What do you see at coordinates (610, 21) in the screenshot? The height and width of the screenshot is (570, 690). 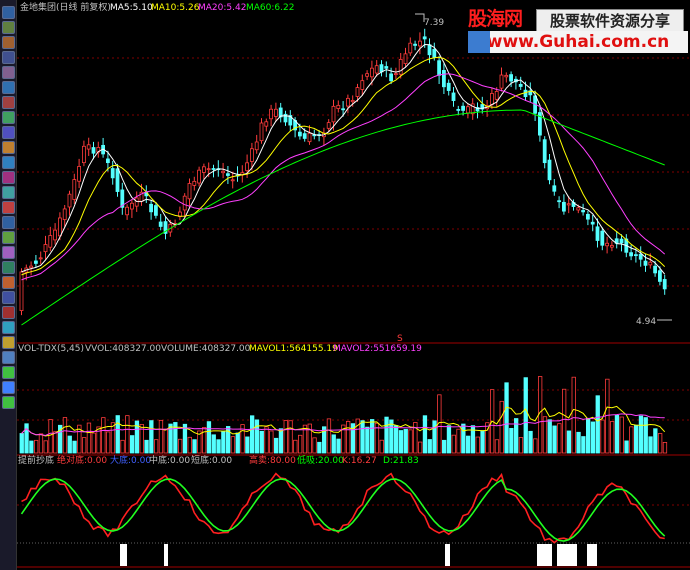 I see `watermark-subtitle: 股票软件资源分享` at bounding box center [610, 21].